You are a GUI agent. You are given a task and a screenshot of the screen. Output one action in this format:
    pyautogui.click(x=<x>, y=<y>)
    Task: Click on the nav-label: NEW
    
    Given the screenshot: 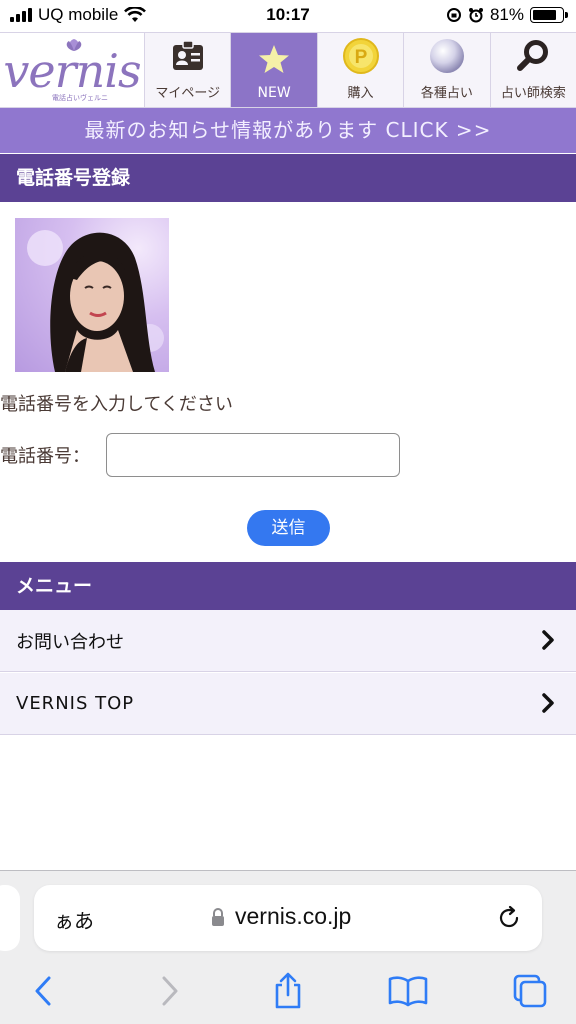 What is the action you would take?
    pyautogui.click(x=274, y=93)
    